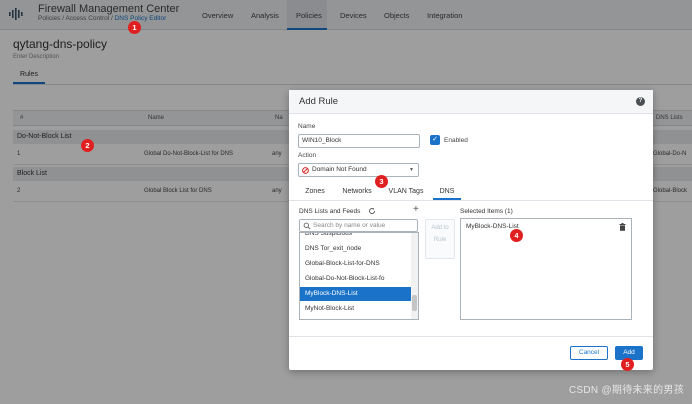 The width and height of the screenshot is (692, 404). What do you see at coordinates (447, 192) in the screenshot?
I see `tab-dns: DNS` at bounding box center [447, 192].